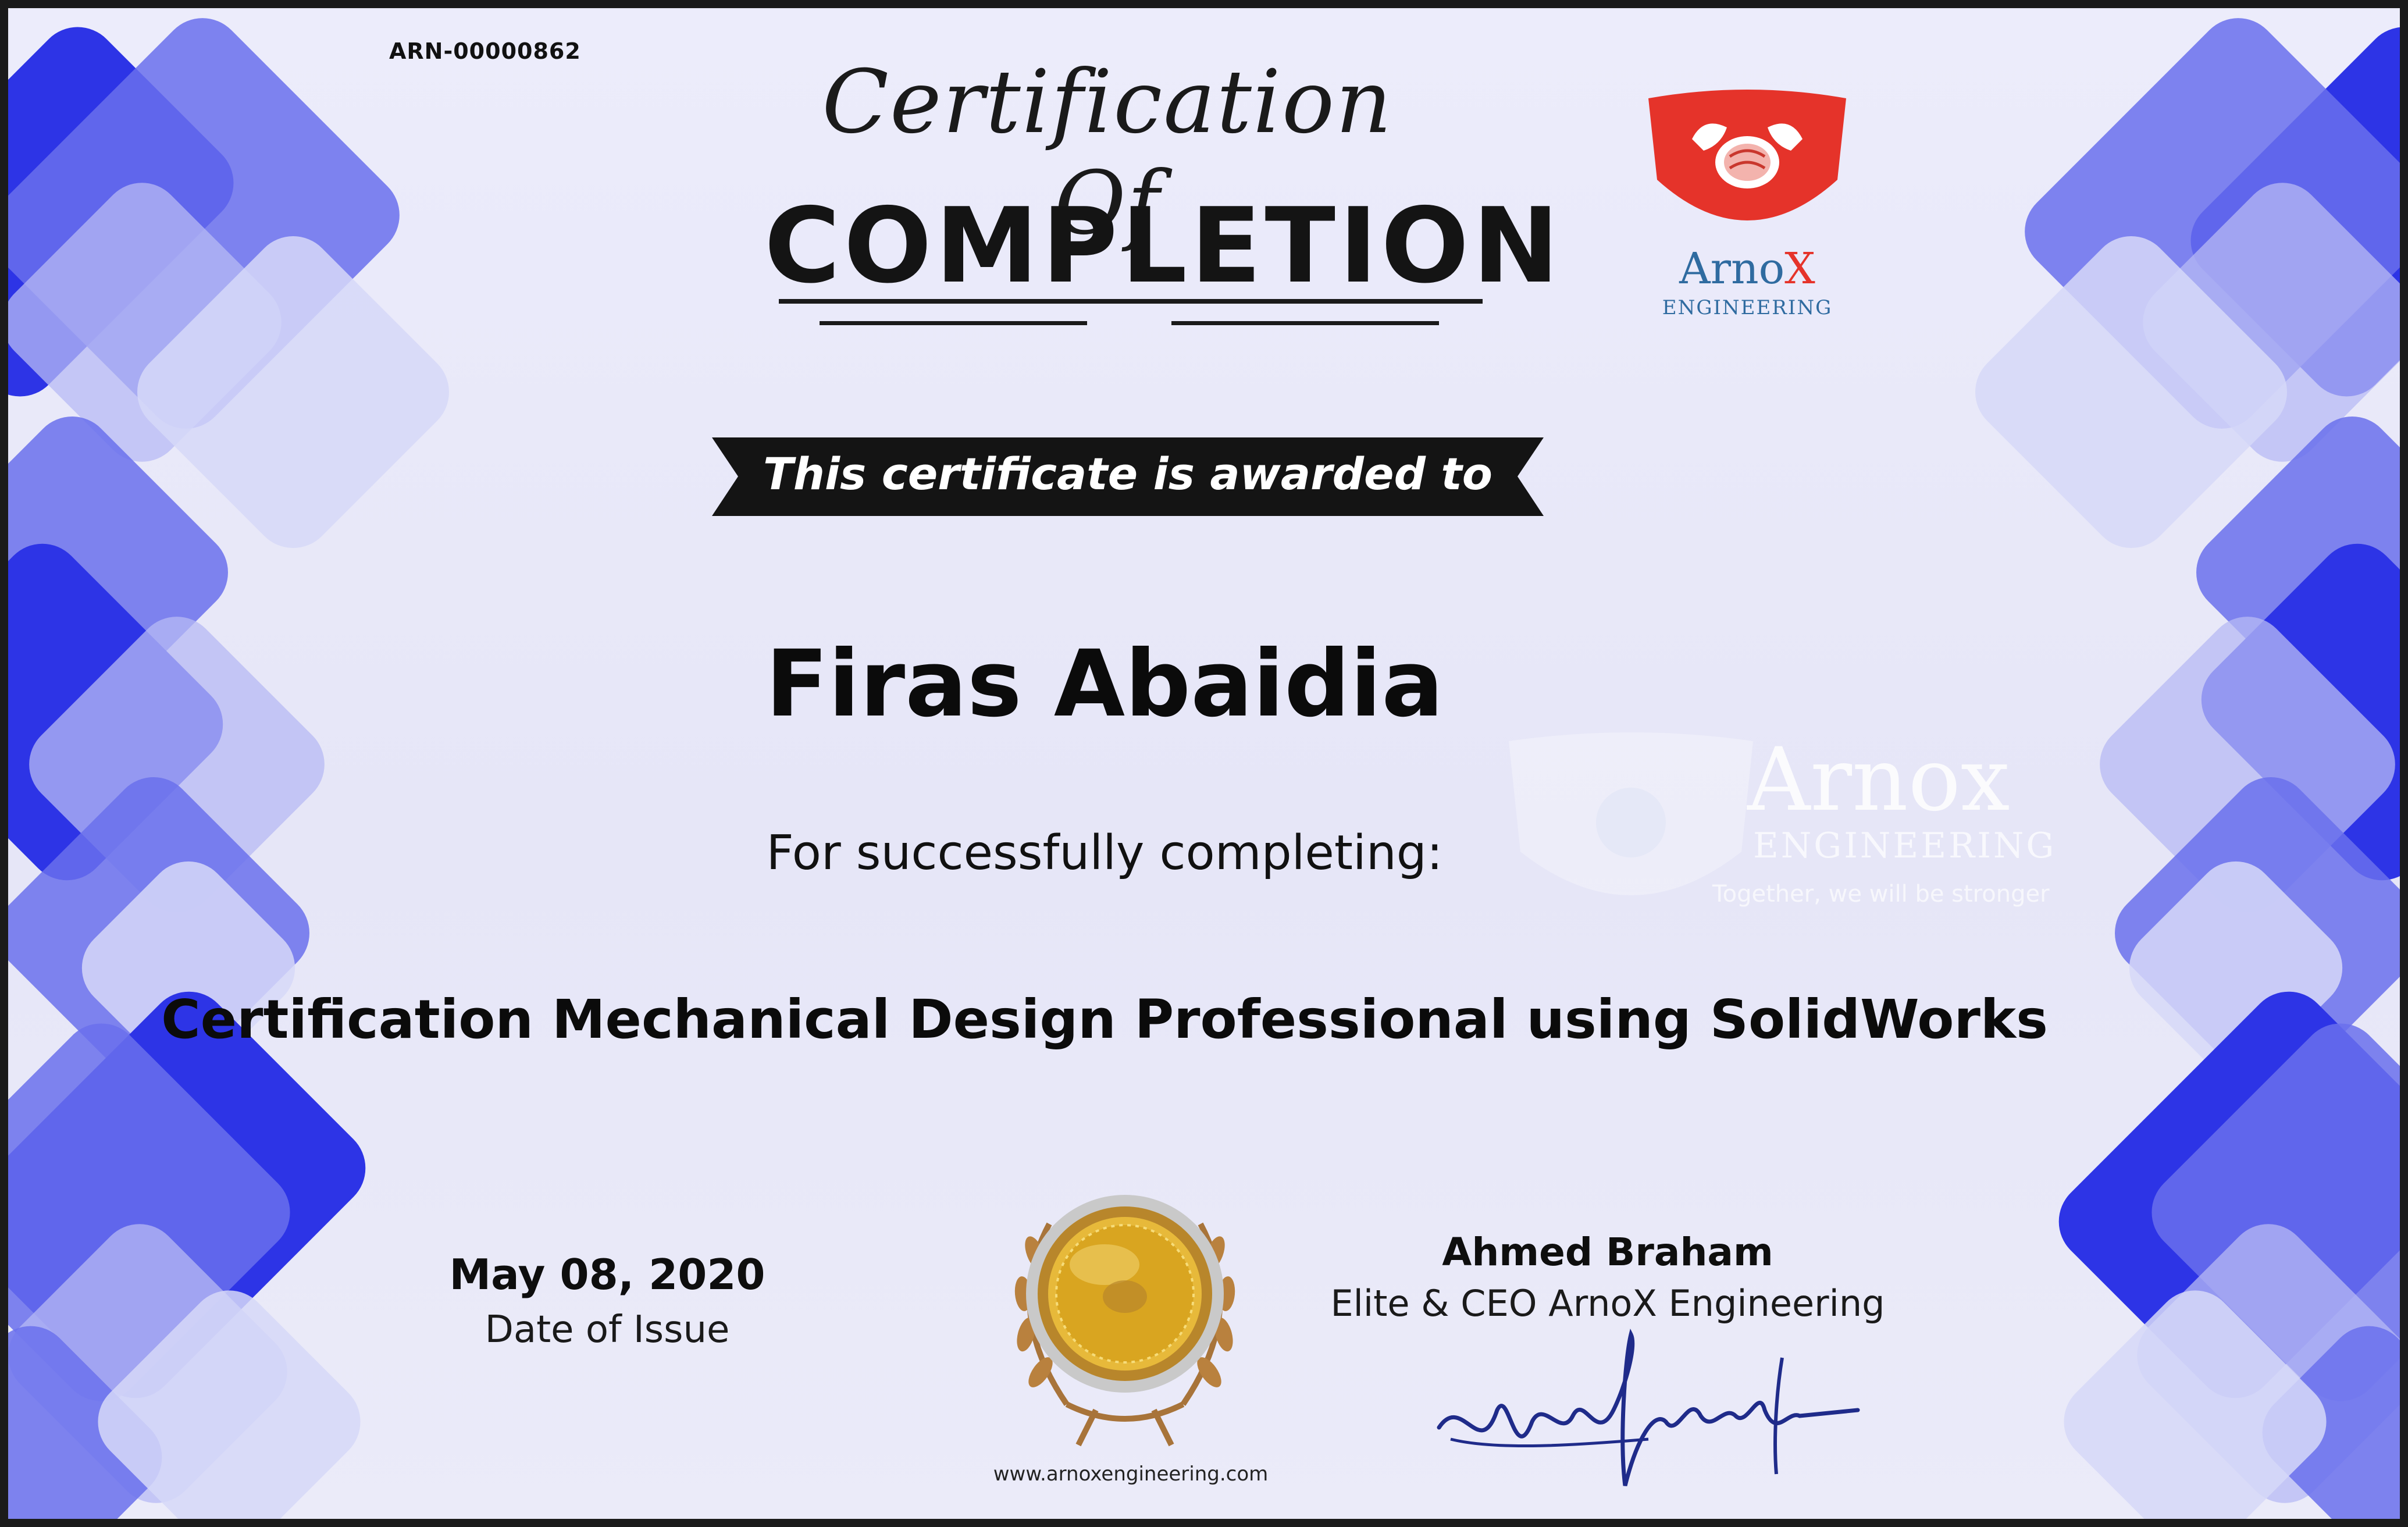 This screenshot has width=2408, height=1527. I want to click on signer-name: Ahmed Braham, so click(1607, 1252).